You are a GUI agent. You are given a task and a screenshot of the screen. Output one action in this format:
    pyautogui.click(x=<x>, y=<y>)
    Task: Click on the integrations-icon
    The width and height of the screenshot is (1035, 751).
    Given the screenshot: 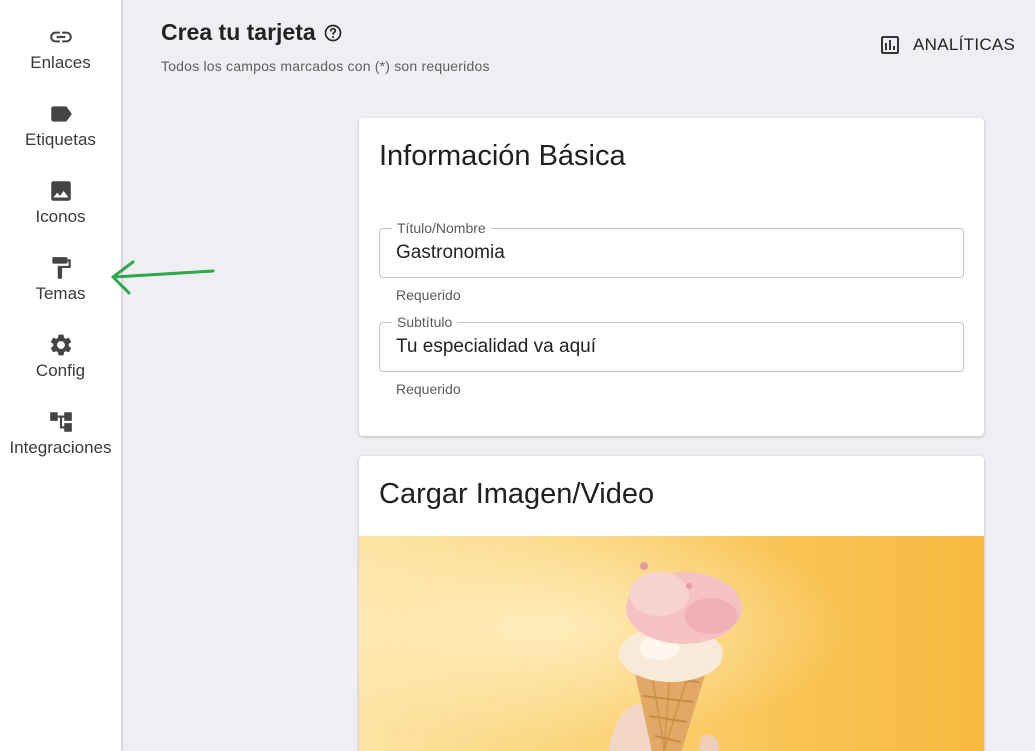 What is the action you would take?
    pyautogui.click(x=60, y=422)
    